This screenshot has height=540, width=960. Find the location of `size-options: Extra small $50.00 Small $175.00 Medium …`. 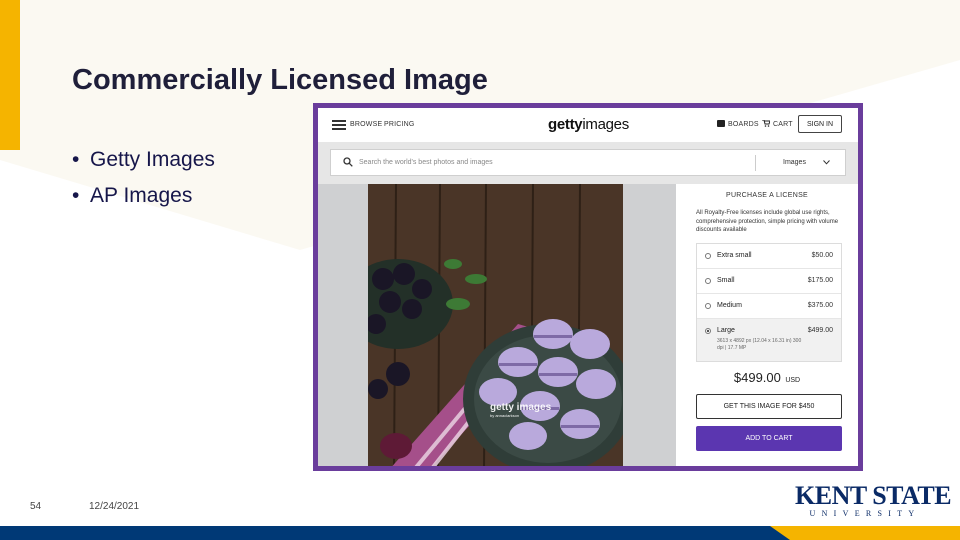

size-options: Extra small $50.00 Small $175.00 Medium … is located at coordinates (769, 302).